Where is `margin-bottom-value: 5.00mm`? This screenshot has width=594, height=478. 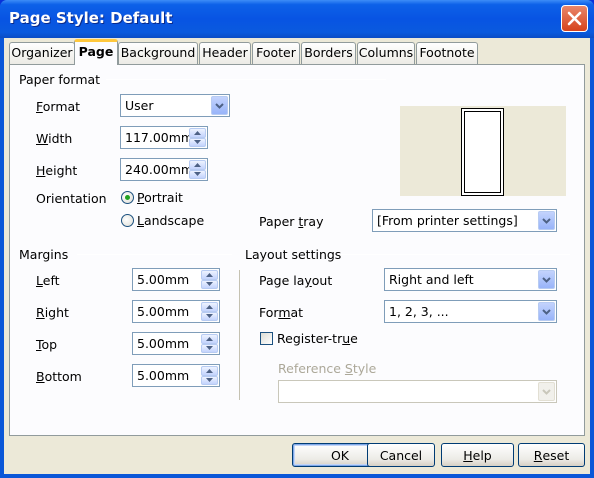
margin-bottom-value: 5.00mm is located at coordinates (163, 375).